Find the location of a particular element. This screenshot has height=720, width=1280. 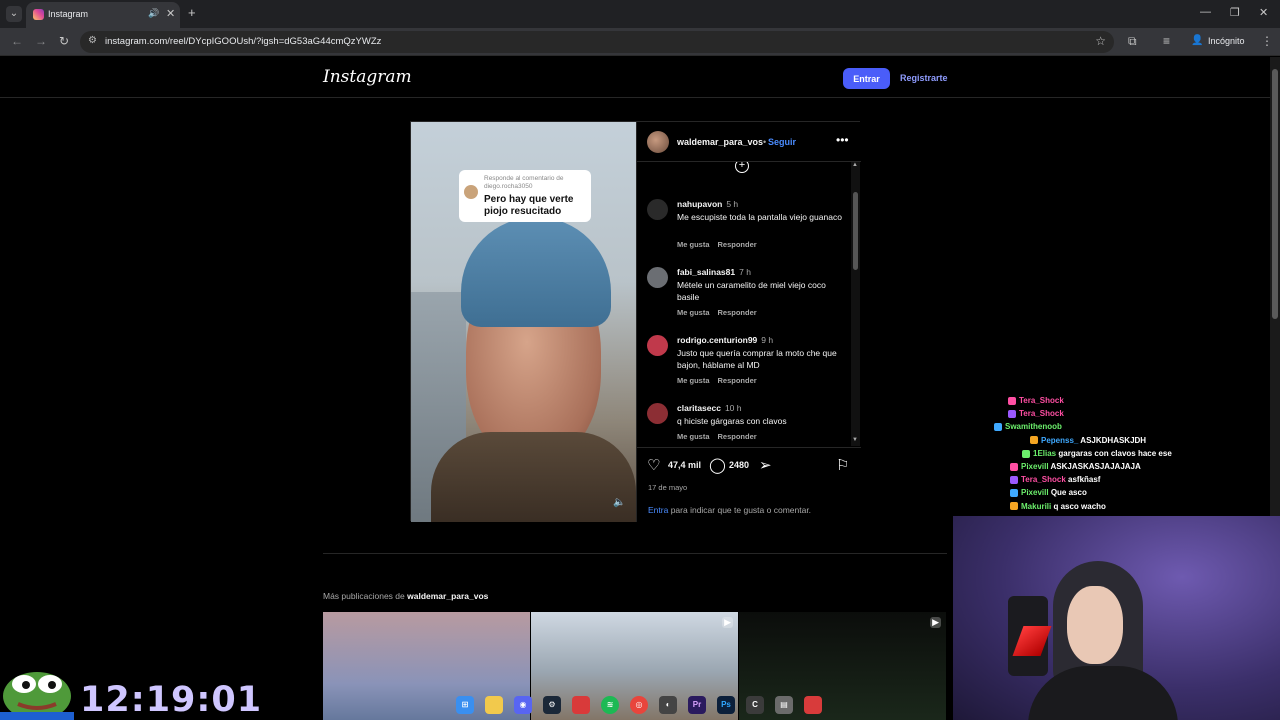

comment-username-text: rodrigo.centurion99 is located at coordinates (717, 340).